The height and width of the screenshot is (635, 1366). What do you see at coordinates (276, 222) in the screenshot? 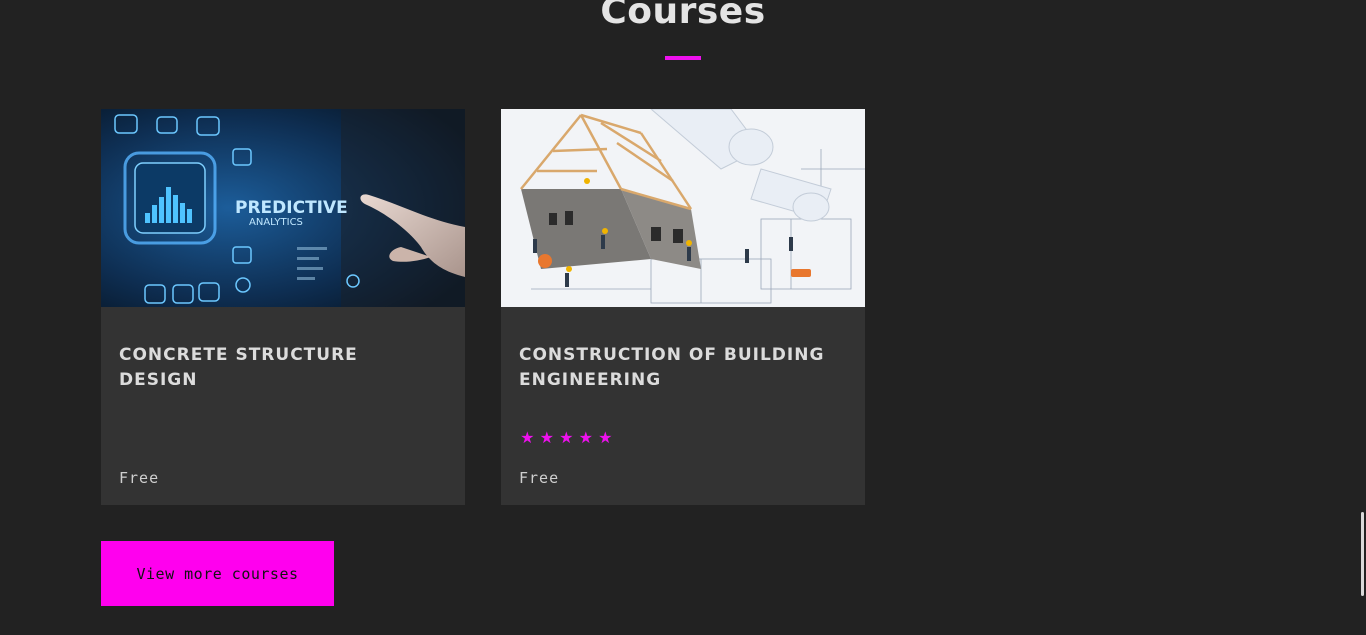
I see `image-text-analytics: ANALYTICS` at bounding box center [276, 222].